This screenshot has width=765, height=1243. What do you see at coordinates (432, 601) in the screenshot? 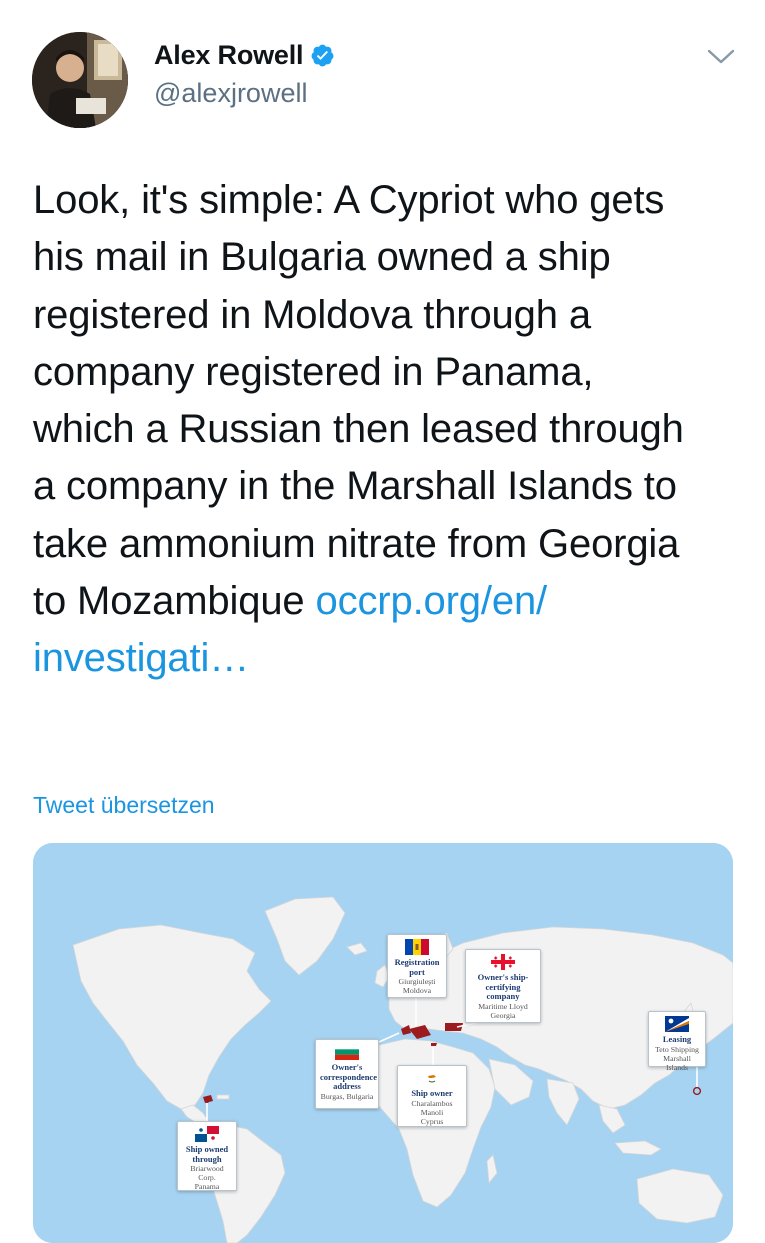
I see `tweet-link: occrp.org/en/` at bounding box center [432, 601].